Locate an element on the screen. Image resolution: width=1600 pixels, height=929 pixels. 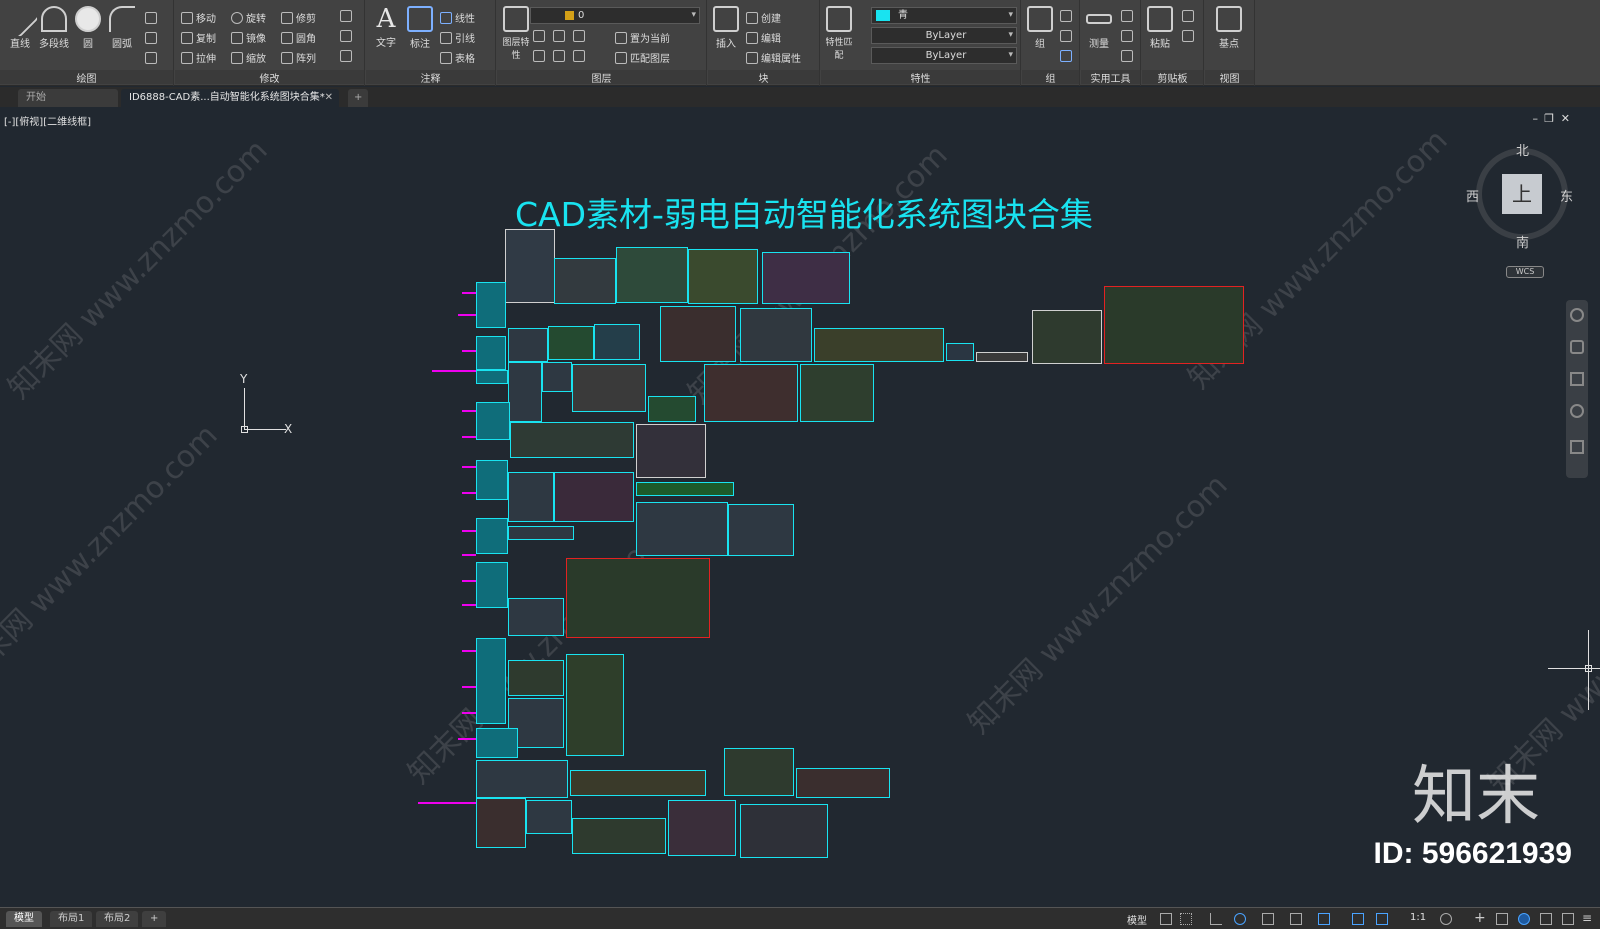
group-select-tool is located at coordinates (1067, 56).